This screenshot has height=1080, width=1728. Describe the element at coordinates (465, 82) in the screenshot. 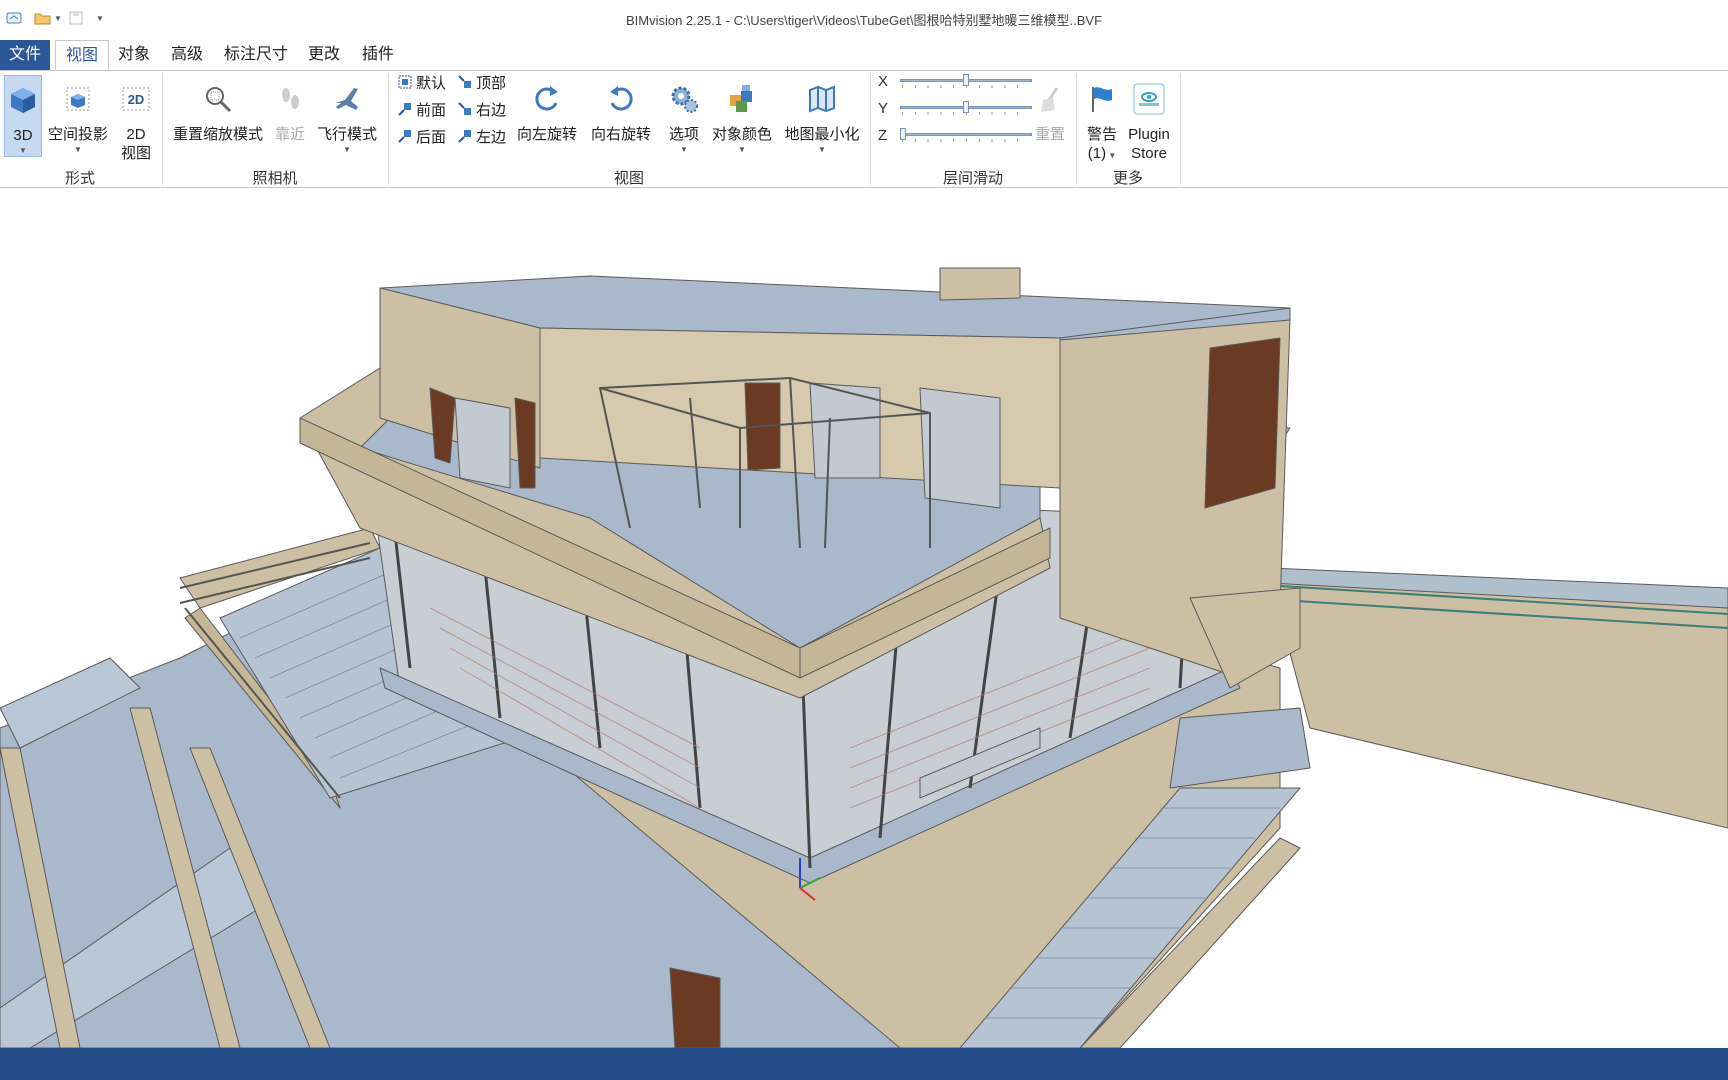

I see `top-view-icon` at that location.